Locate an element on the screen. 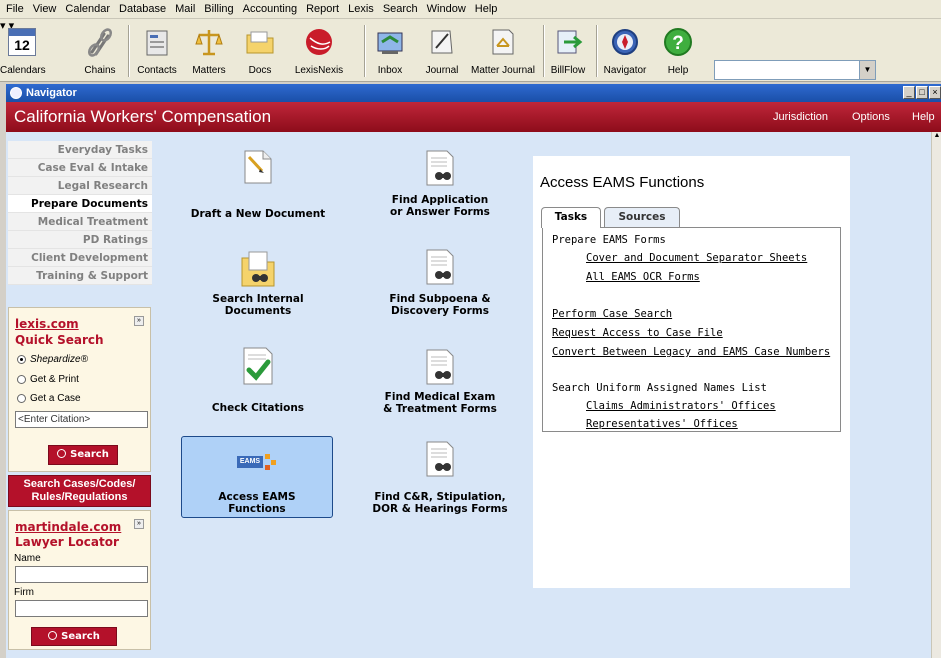 The height and width of the screenshot is (658, 941). sidebar-item-client-development: Client Development is located at coordinates (80, 258).